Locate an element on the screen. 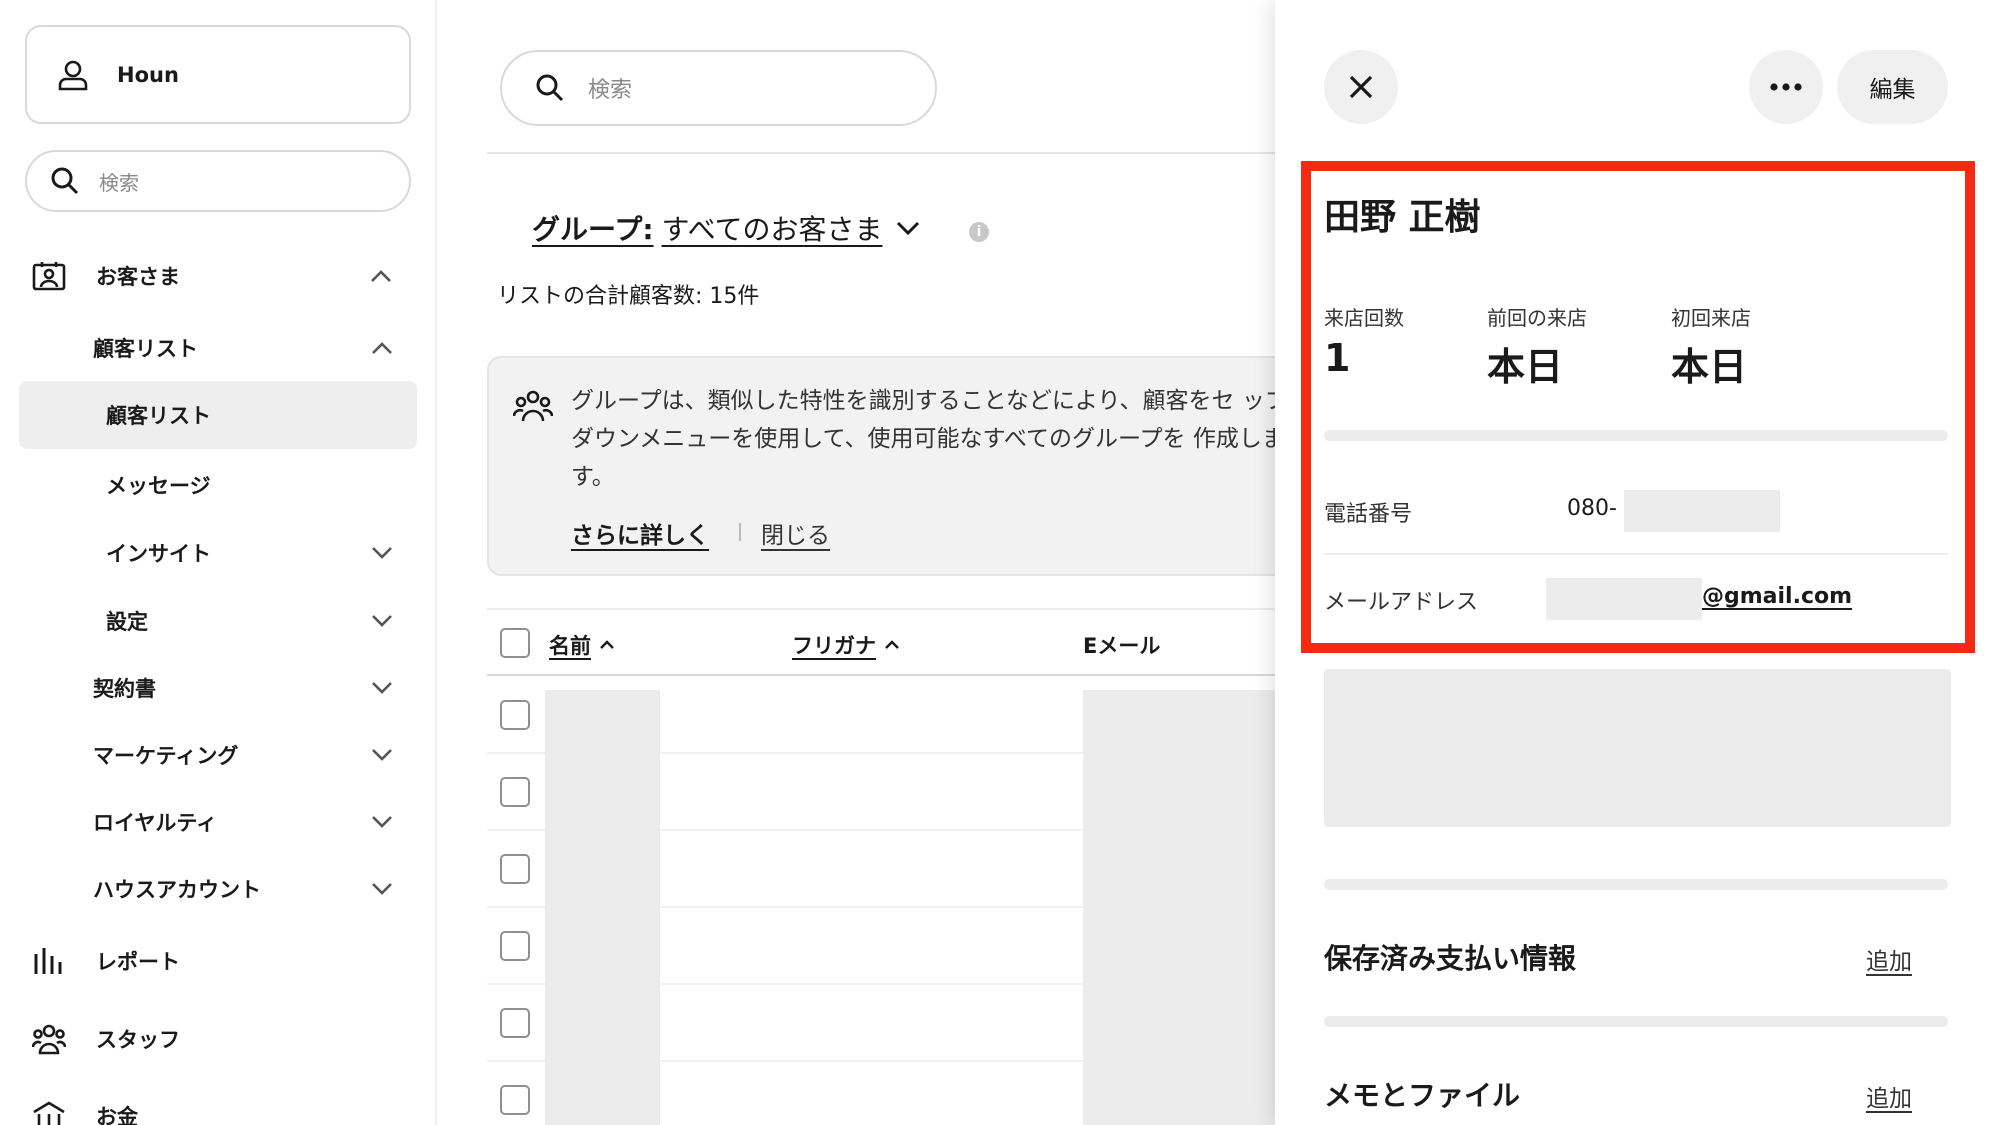 Image resolution: width=2000 pixels, height=1125 pixels. main-search-placeholder: 検索 is located at coordinates (610, 90).